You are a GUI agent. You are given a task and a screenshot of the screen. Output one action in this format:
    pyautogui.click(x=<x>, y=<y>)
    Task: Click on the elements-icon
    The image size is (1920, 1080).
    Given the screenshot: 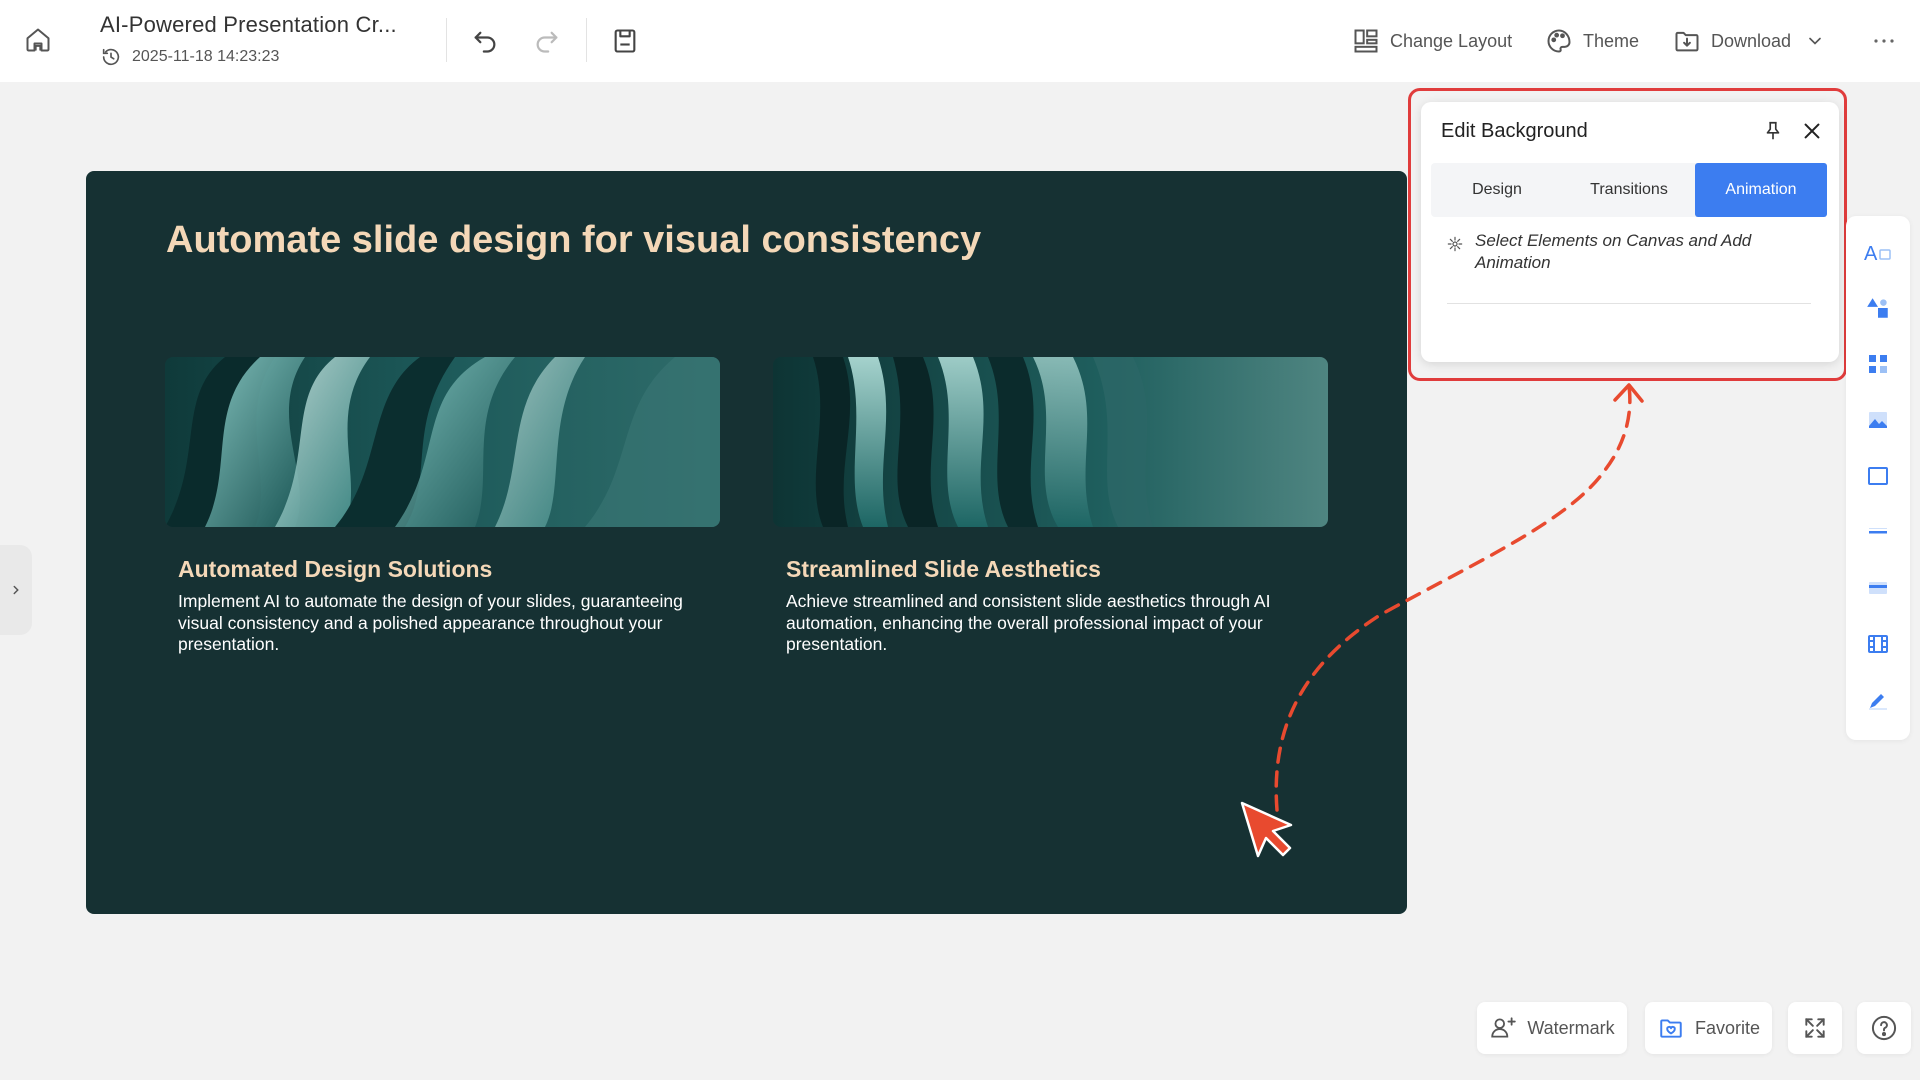 What is the action you would take?
    pyautogui.click(x=1878, y=364)
    